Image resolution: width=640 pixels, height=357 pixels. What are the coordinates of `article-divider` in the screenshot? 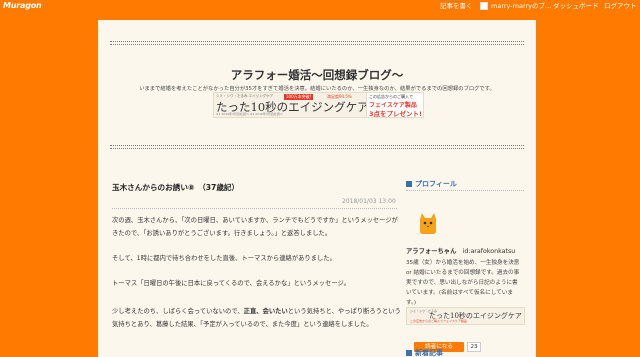 It's located at (254, 208).